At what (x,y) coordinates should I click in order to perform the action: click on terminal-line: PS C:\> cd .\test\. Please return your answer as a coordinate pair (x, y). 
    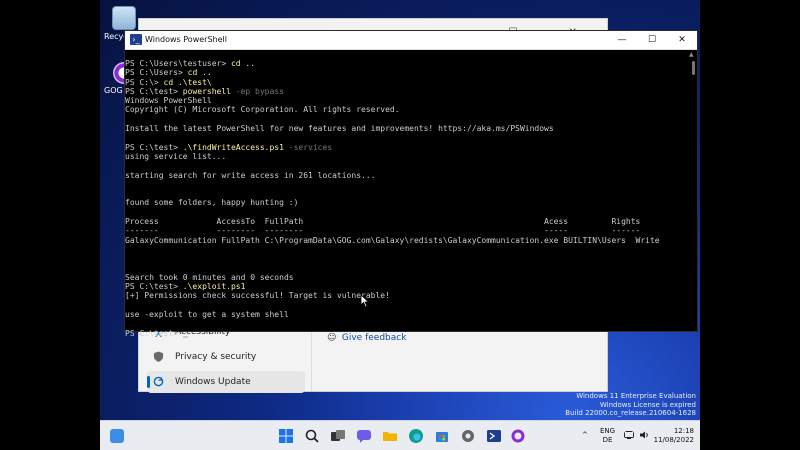
    Looking at the image, I should click on (406, 82).